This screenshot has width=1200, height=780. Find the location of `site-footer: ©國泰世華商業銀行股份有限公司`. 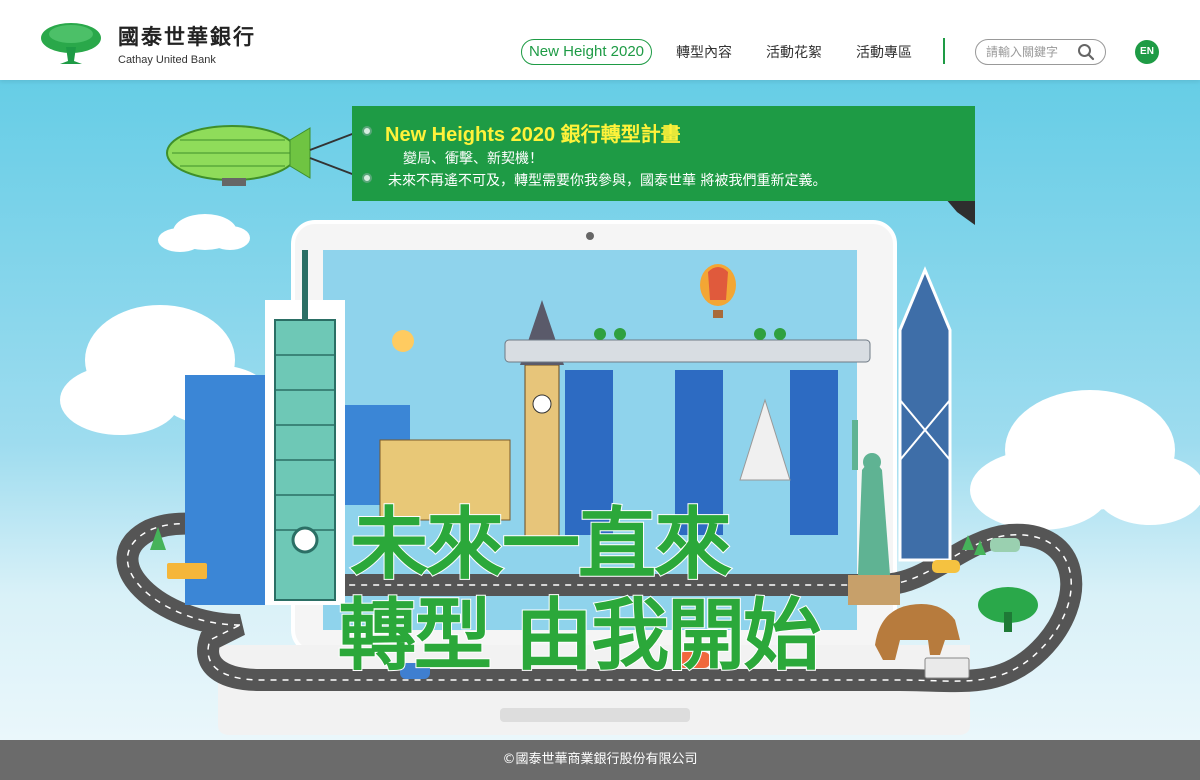

site-footer: ©國泰世華商業銀行股份有限公司 is located at coordinates (600, 760).